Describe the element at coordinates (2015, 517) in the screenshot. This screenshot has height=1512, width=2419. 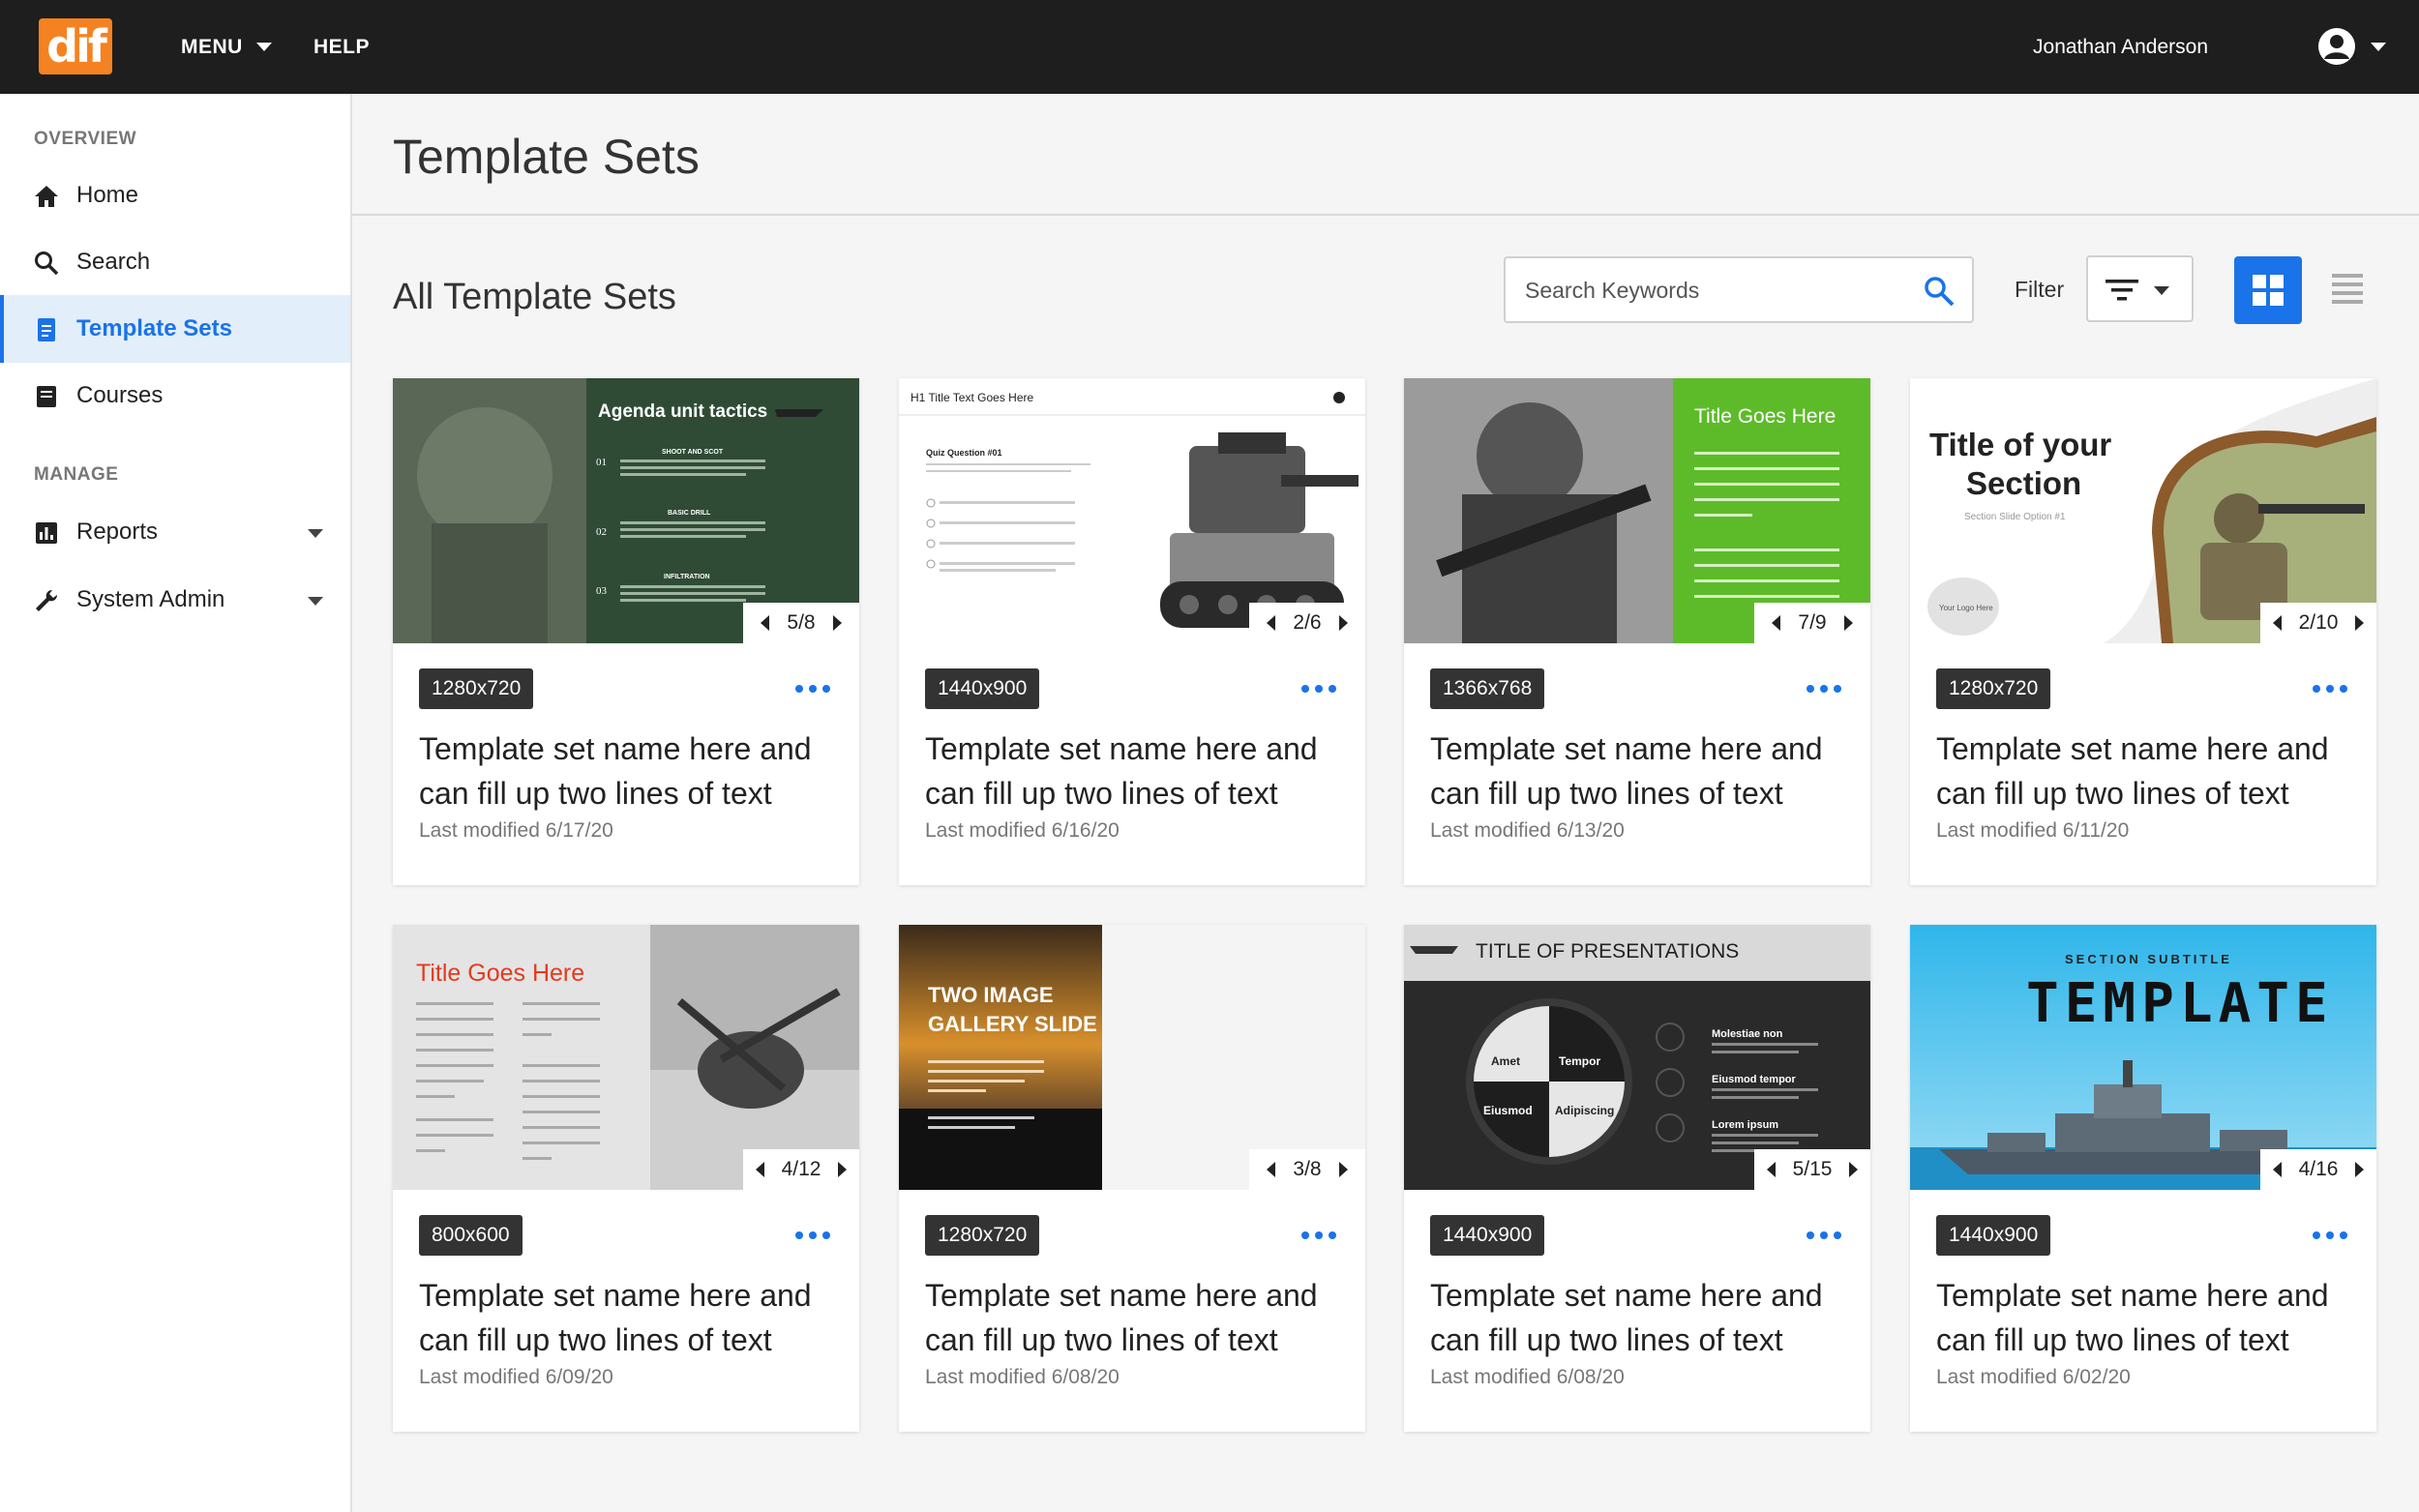
I see `thumb-subtitle: Section Slide Option #1` at that location.